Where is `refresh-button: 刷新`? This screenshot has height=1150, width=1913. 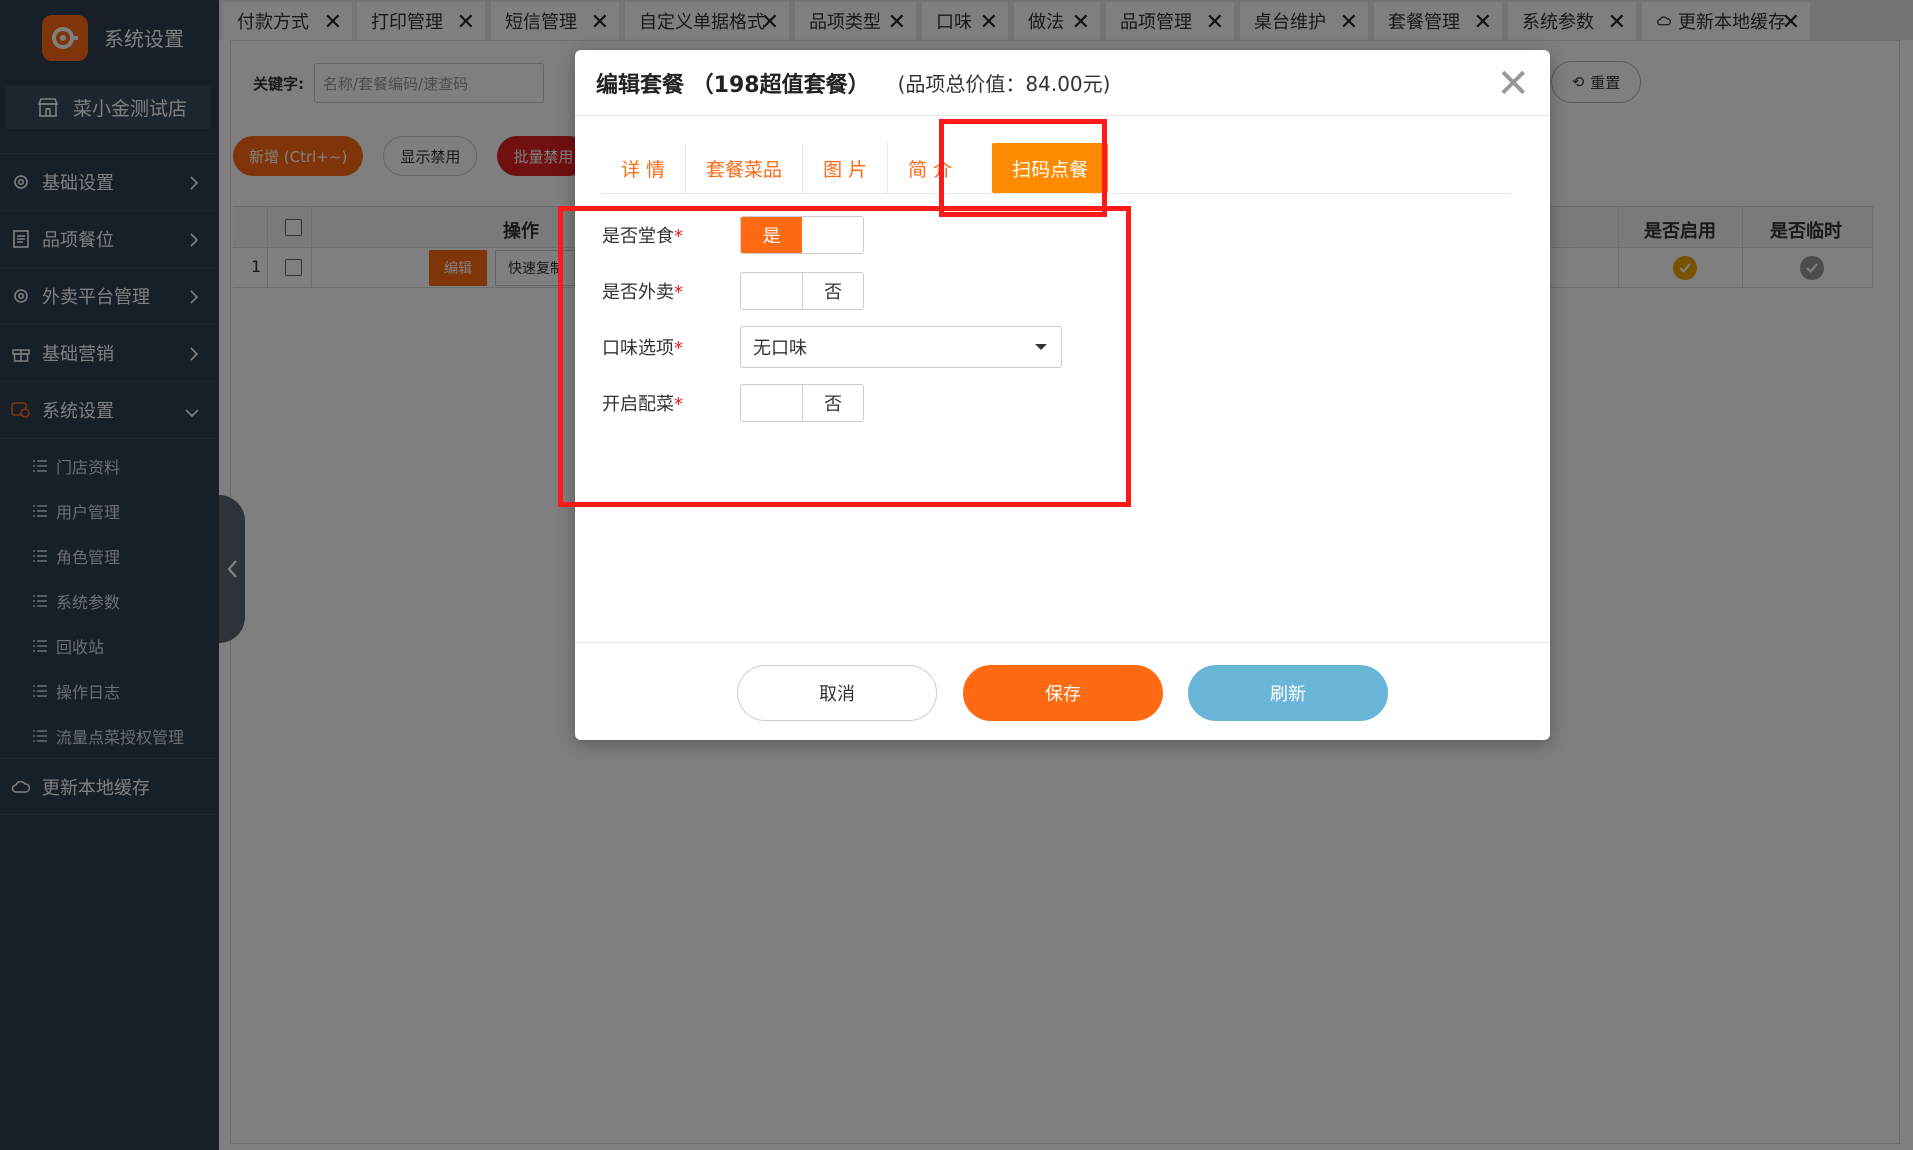 refresh-button: 刷新 is located at coordinates (1288, 693).